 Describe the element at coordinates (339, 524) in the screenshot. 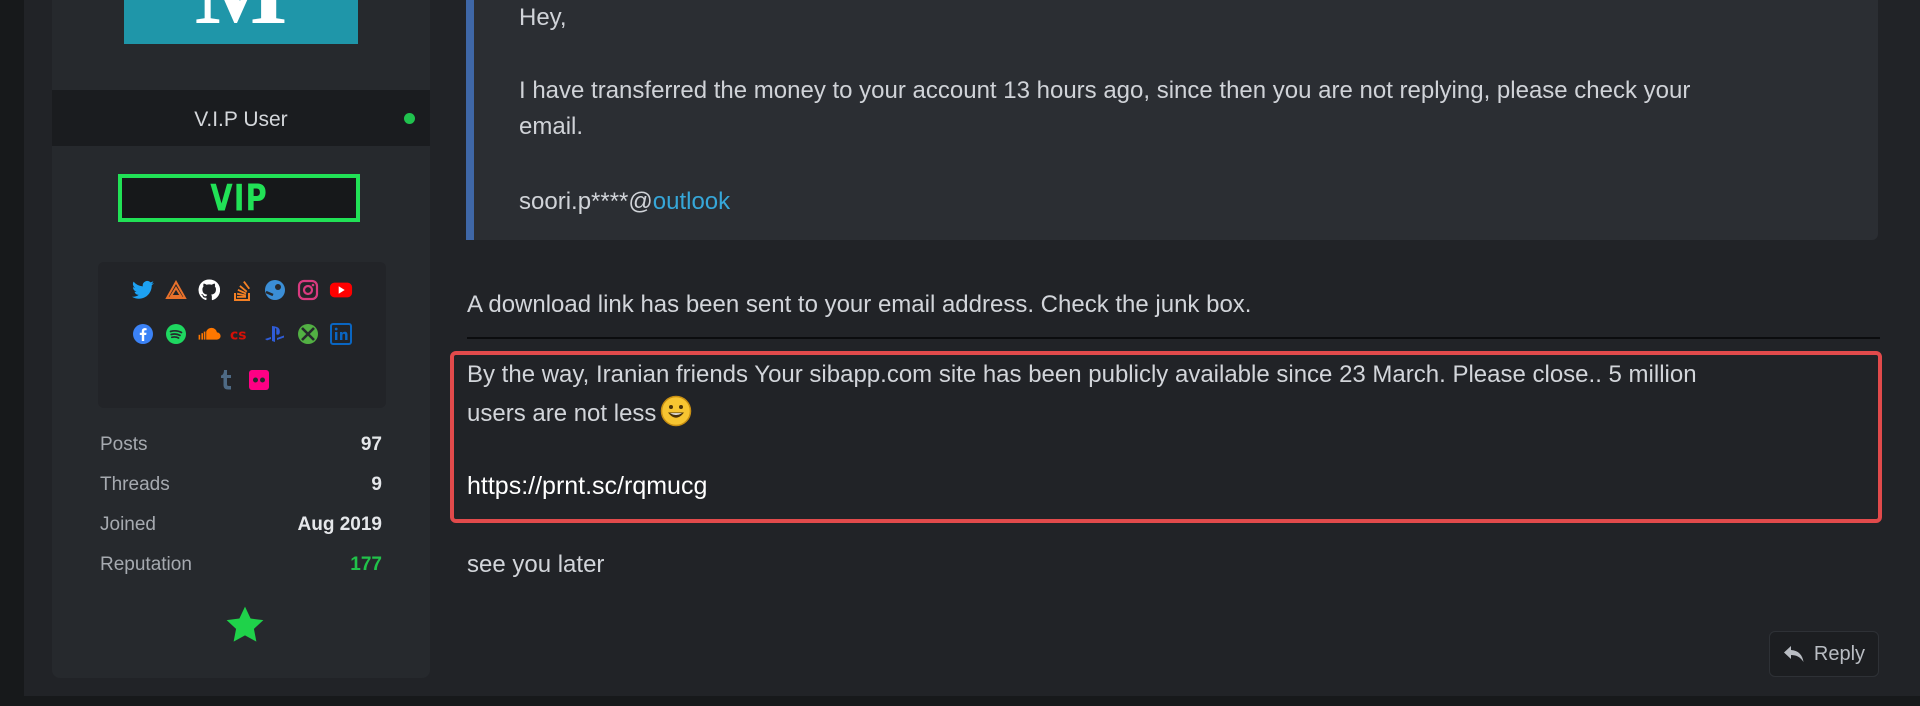

I see `joined-date: Aug 2019` at that location.